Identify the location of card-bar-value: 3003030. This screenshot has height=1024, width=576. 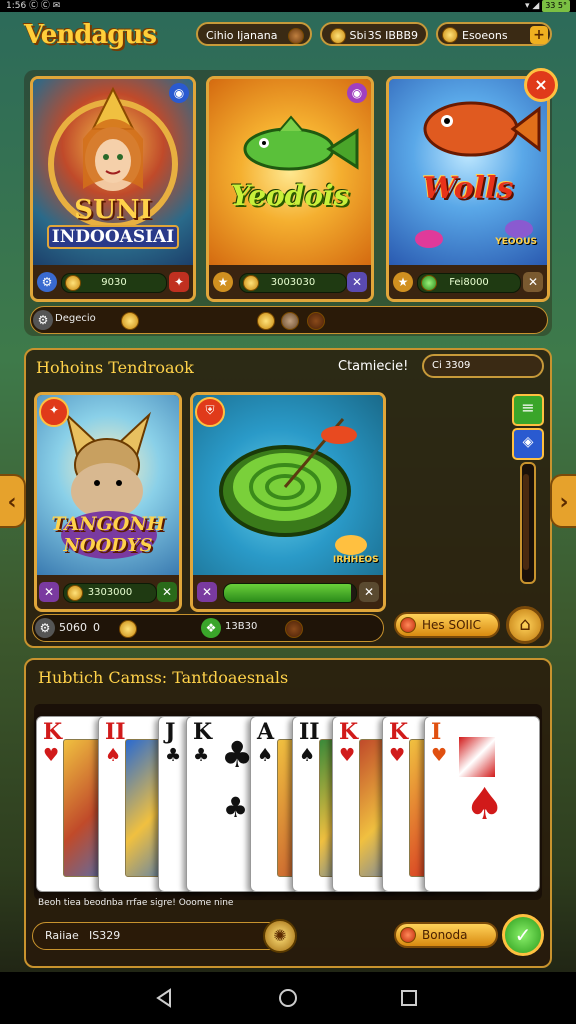
(293, 282).